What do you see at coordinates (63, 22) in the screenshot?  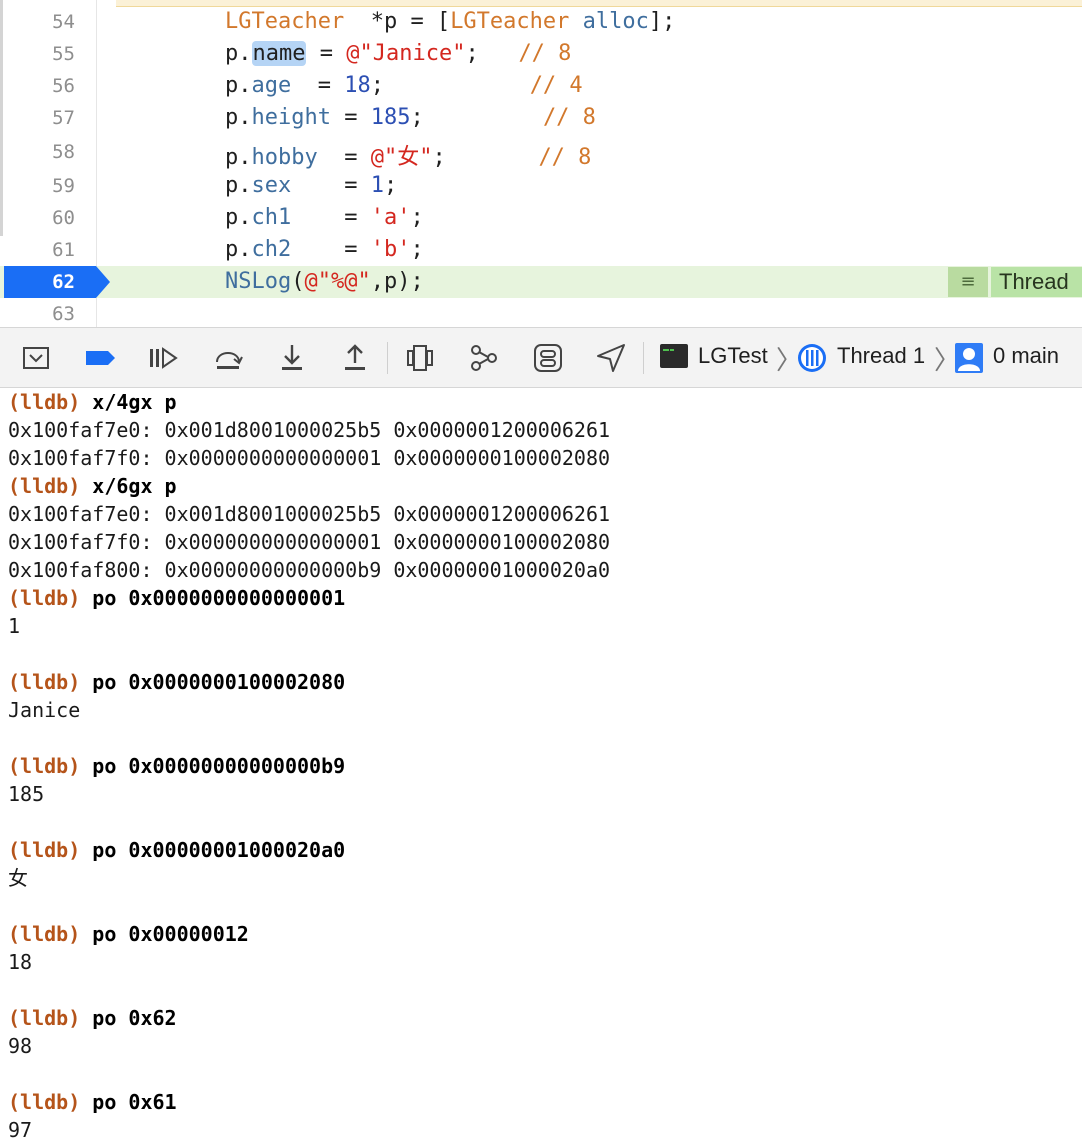 I see `line-number: 54` at bounding box center [63, 22].